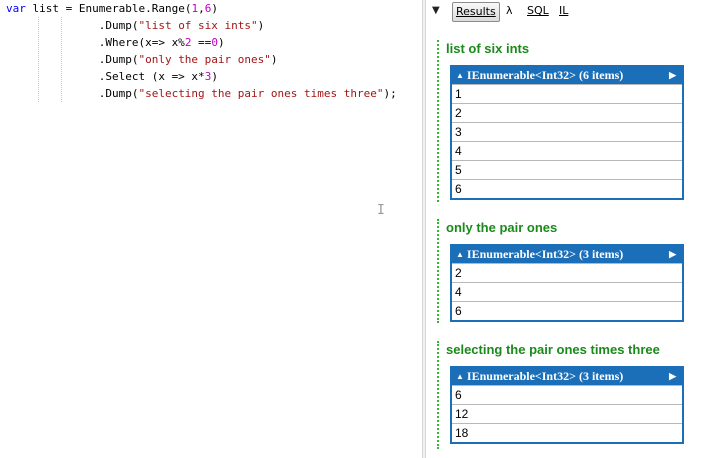 This screenshot has height=458, width=702. I want to click on dump-title: selecting the pair ones times three, so click(553, 349).